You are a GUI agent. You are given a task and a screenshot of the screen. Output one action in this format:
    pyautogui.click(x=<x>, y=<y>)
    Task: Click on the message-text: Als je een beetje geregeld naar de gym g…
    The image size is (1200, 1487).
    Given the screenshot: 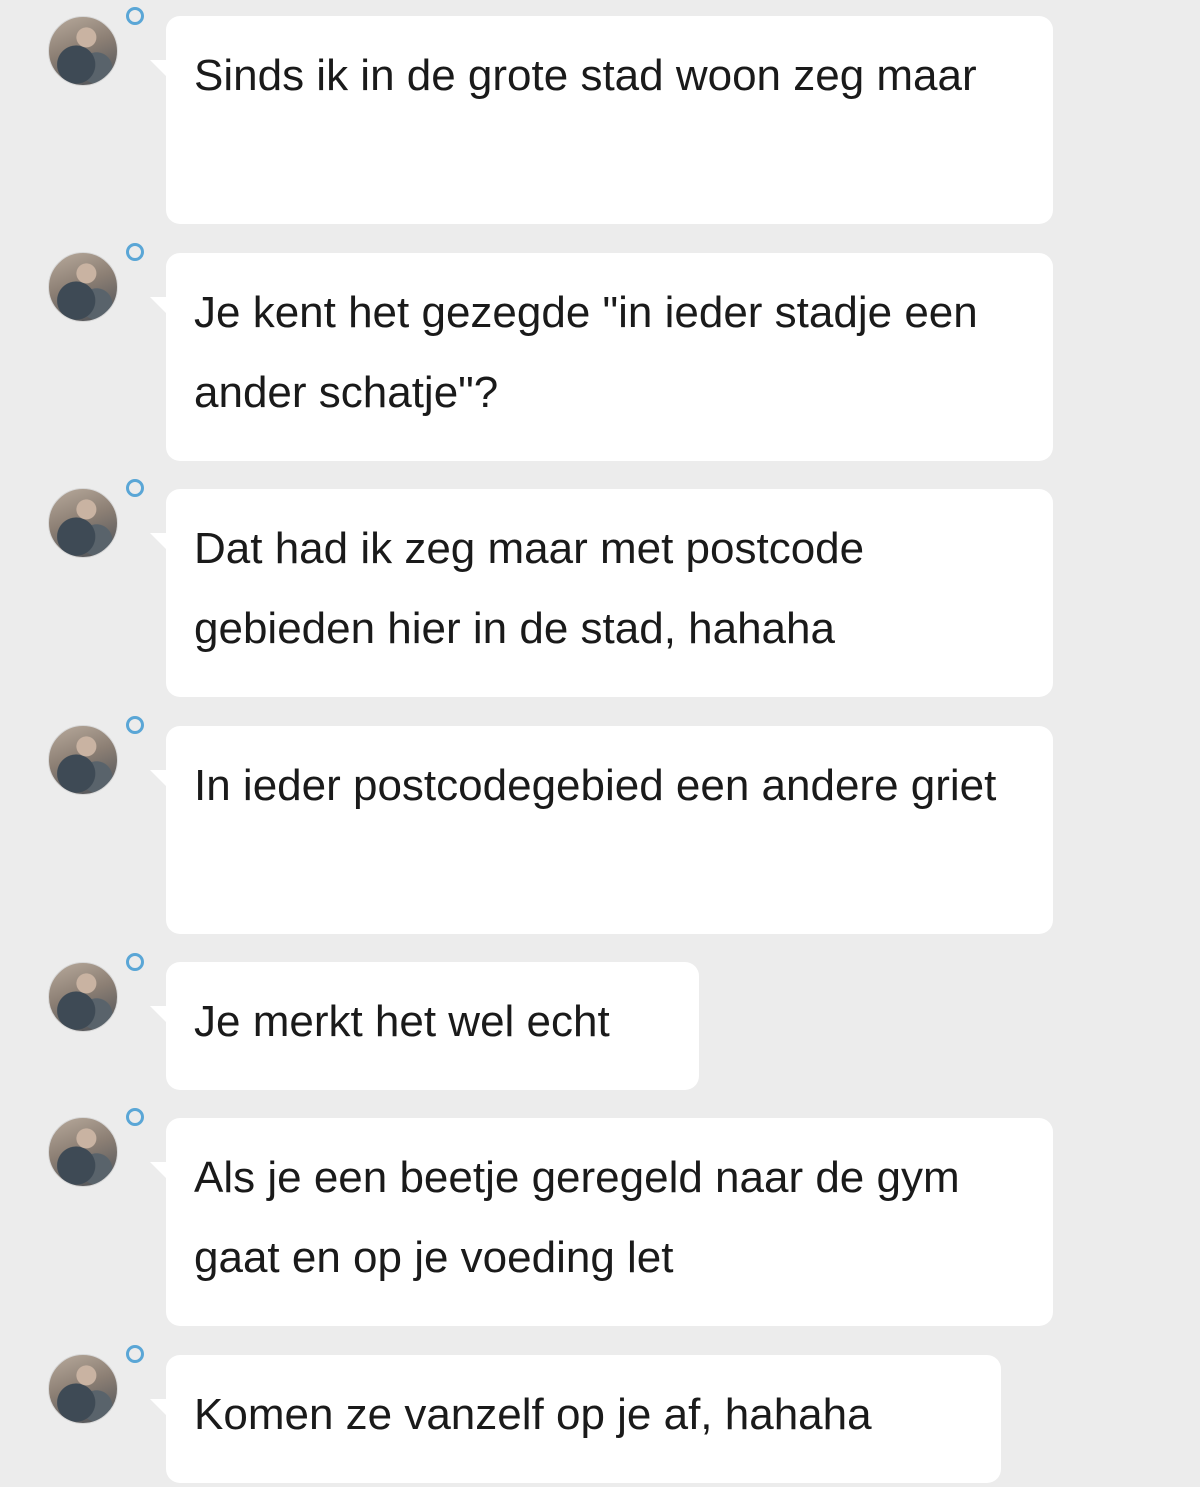 What is the action you would take?
    pyautogui.click(x=577, y=1217)
    